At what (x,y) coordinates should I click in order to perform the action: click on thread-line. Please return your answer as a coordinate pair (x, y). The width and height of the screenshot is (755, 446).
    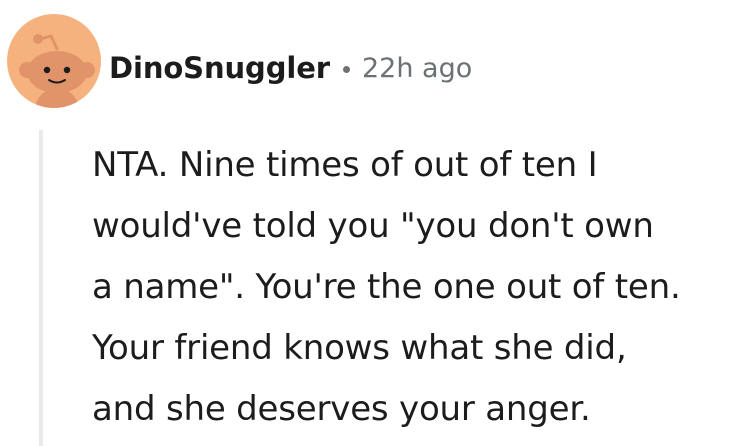
    Looking at the image, I should click on (41, 288).